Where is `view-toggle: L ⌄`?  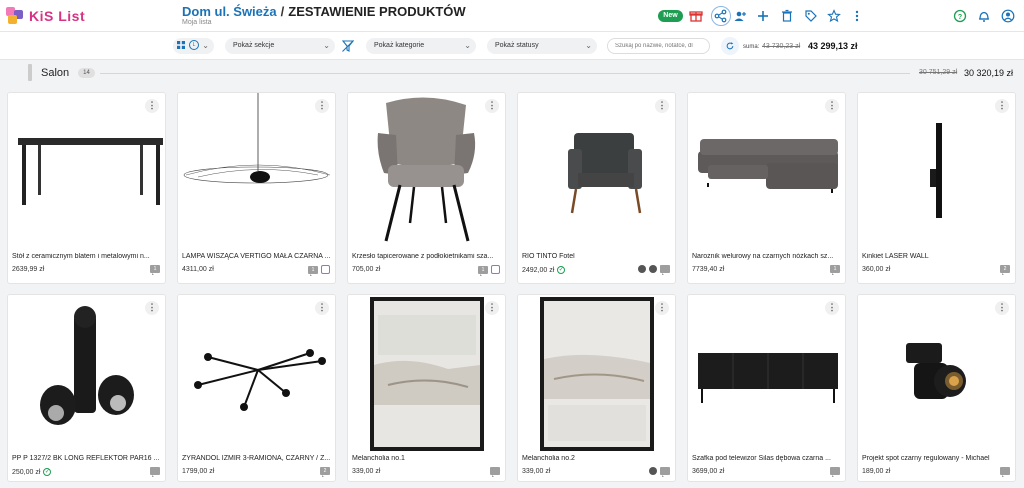 view-toggle: L ⌄ is located at coordinates (193, 46).